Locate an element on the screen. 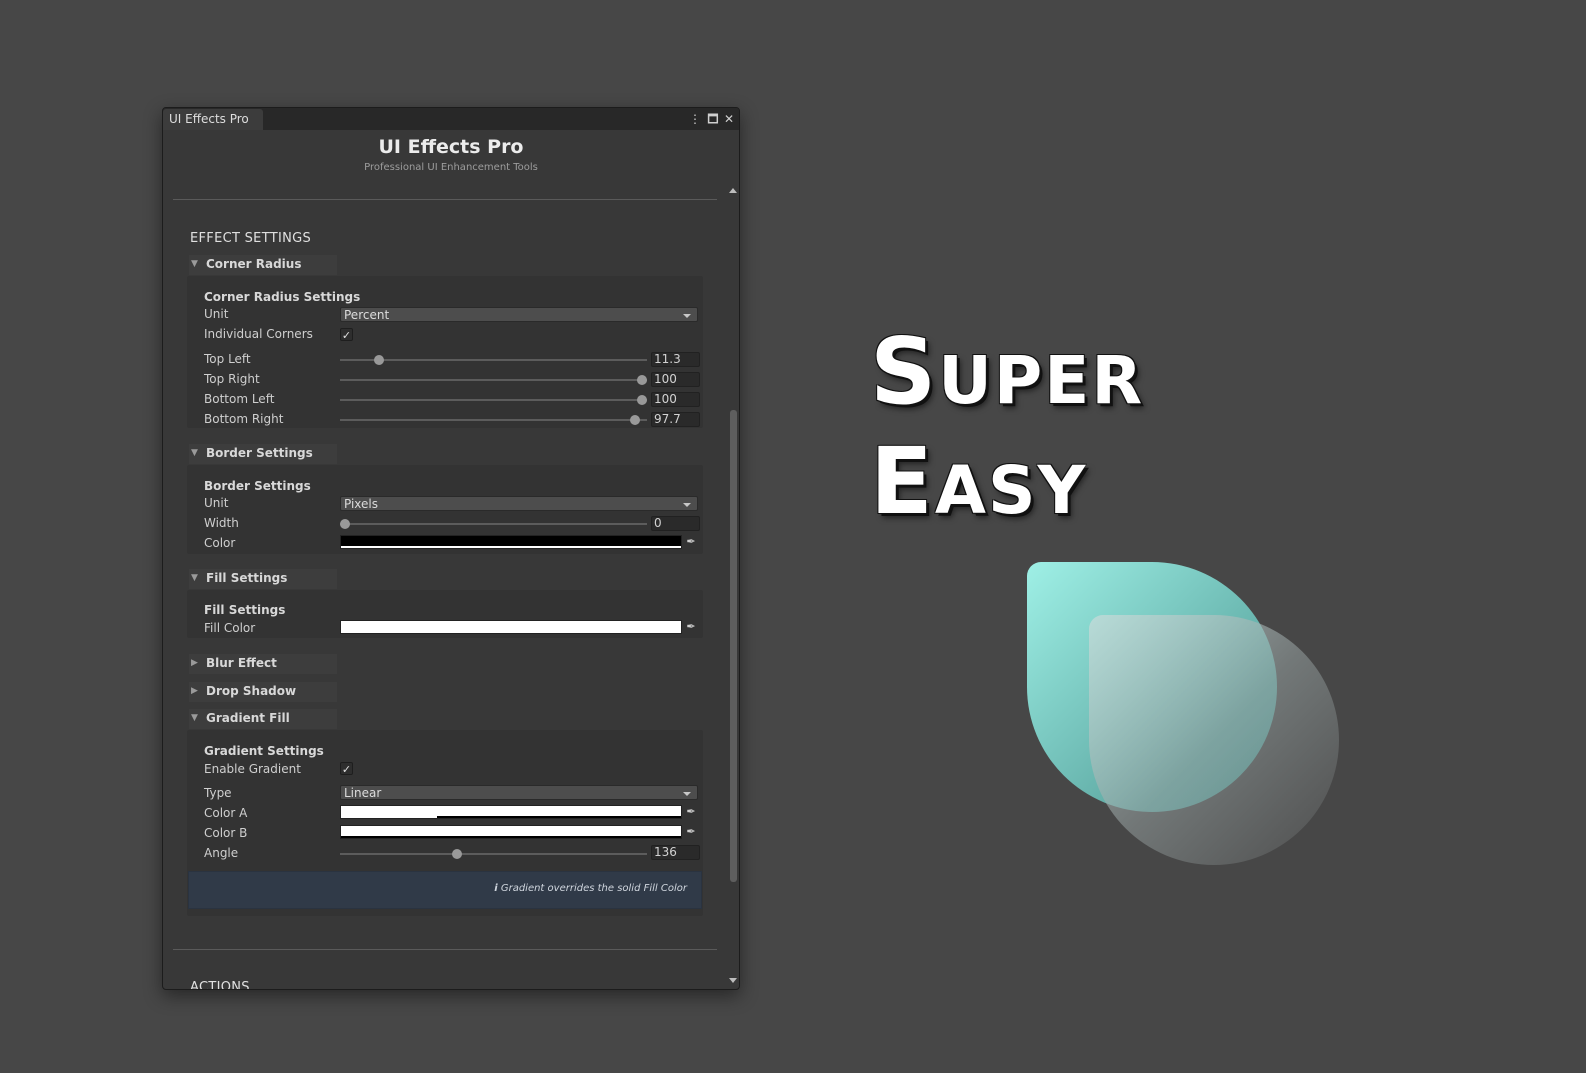  corner-unit-dropdown: Percent is located at coordinates (519, 314).